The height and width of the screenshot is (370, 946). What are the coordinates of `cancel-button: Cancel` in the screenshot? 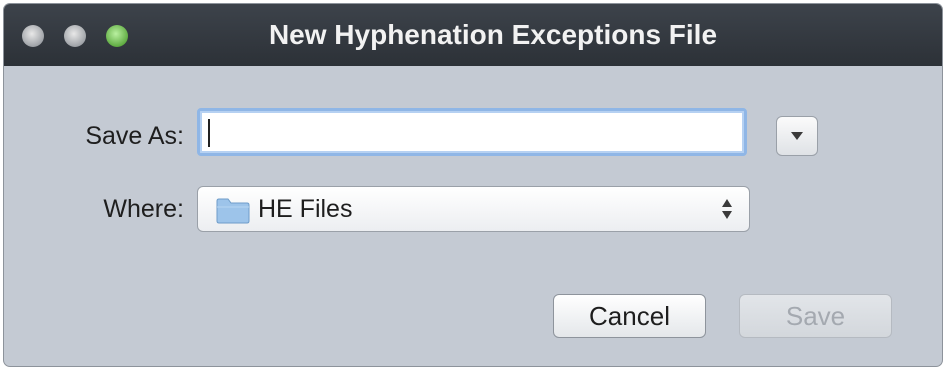 It's located at (629, 316).